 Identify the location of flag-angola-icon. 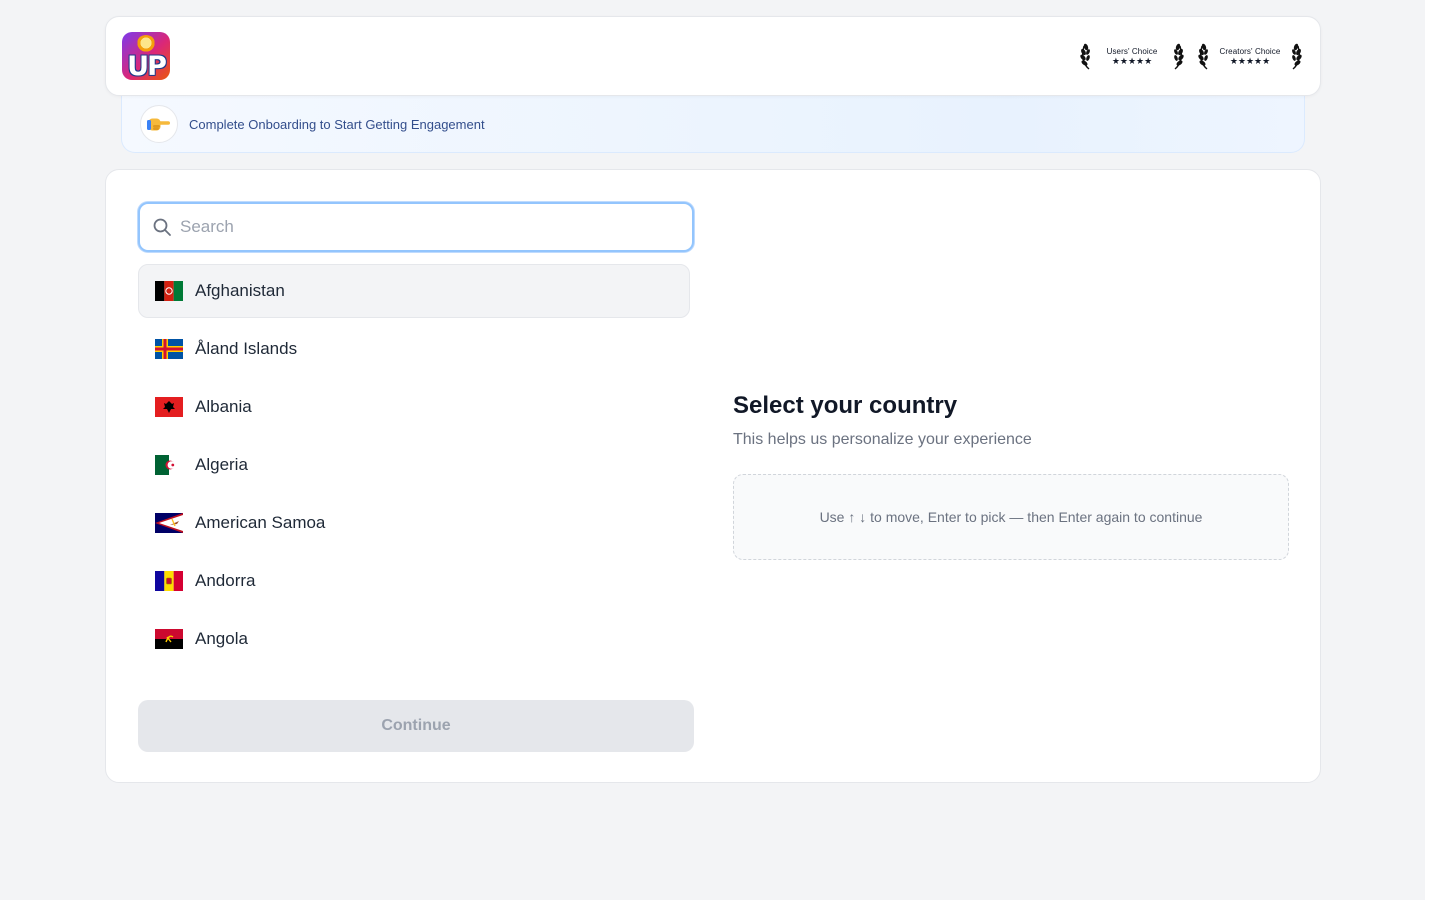
(169, 639).